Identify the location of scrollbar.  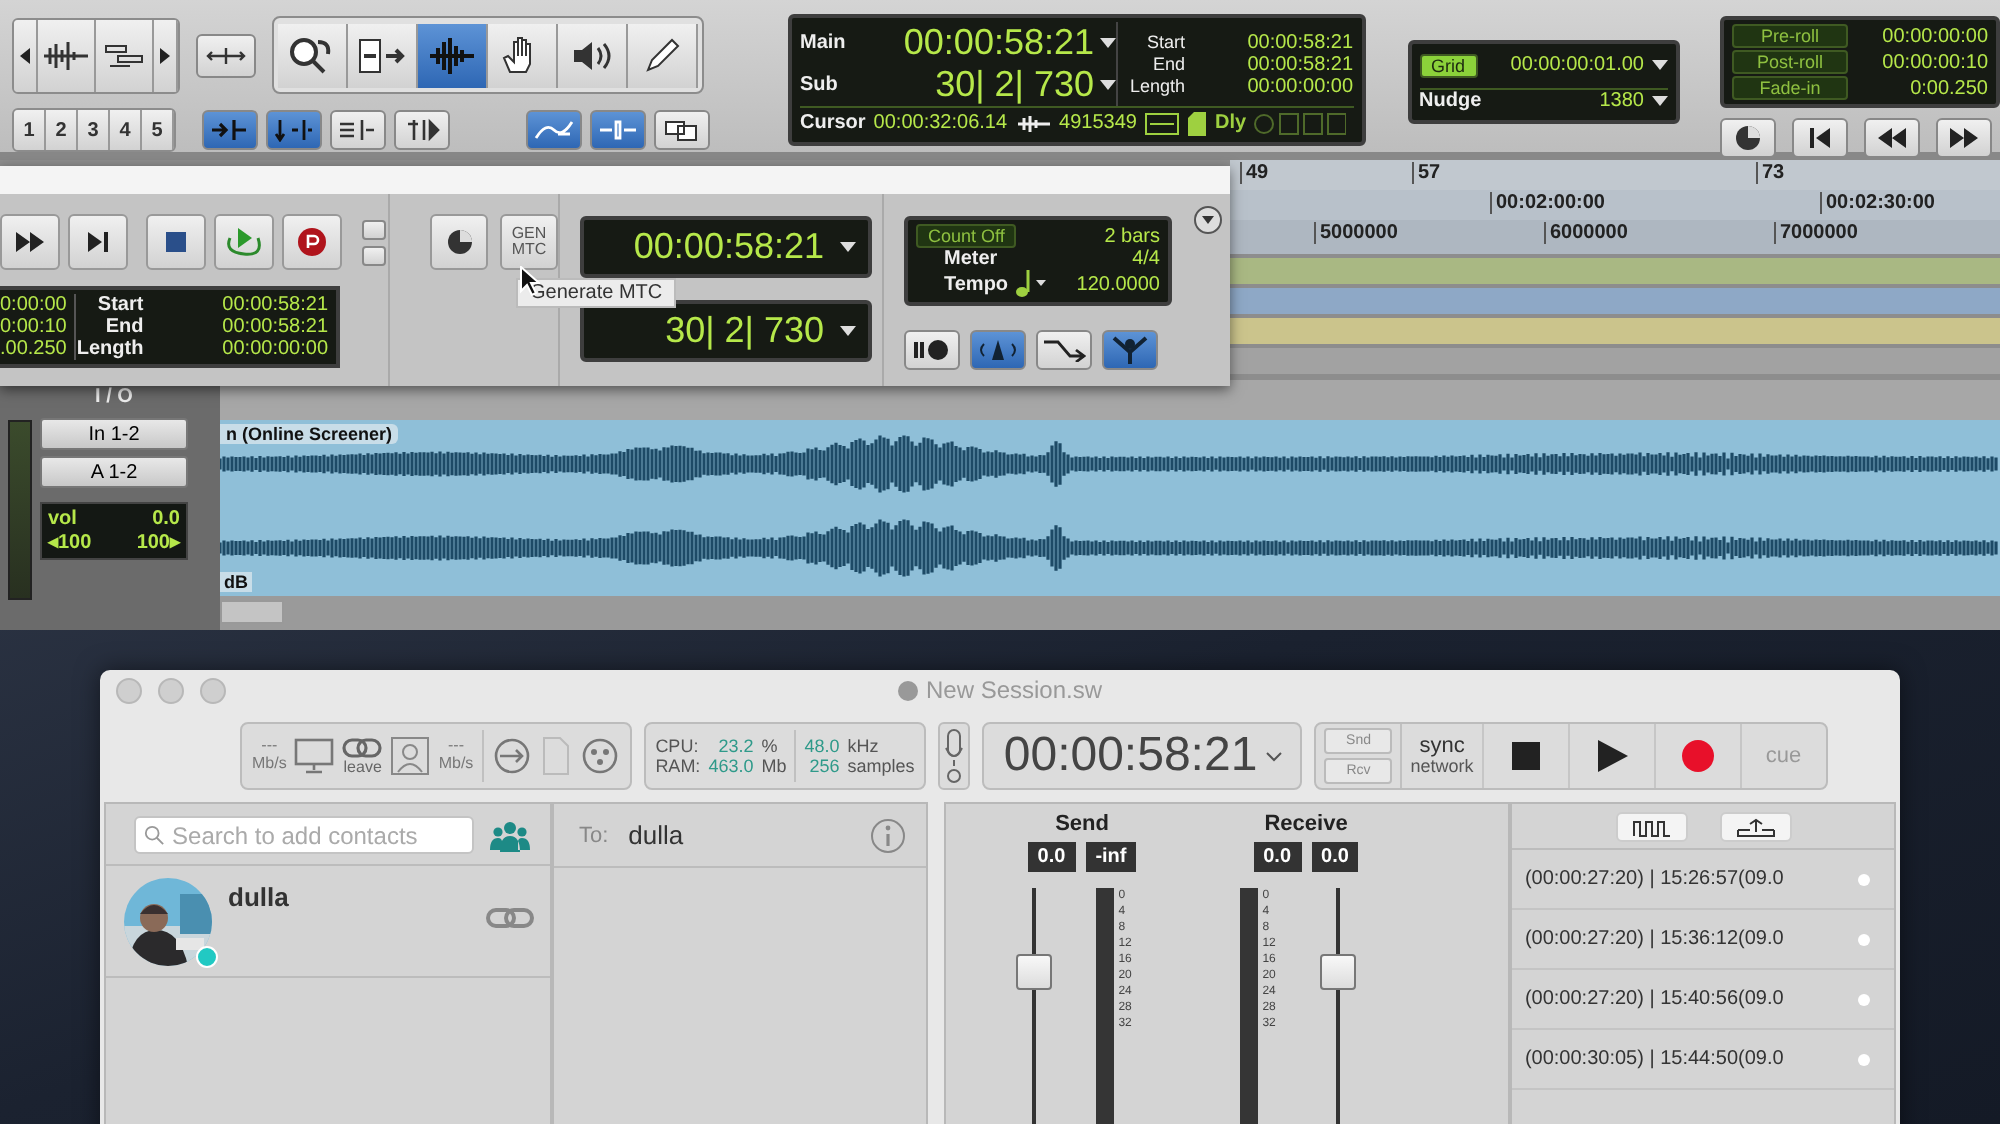
(252, 612).